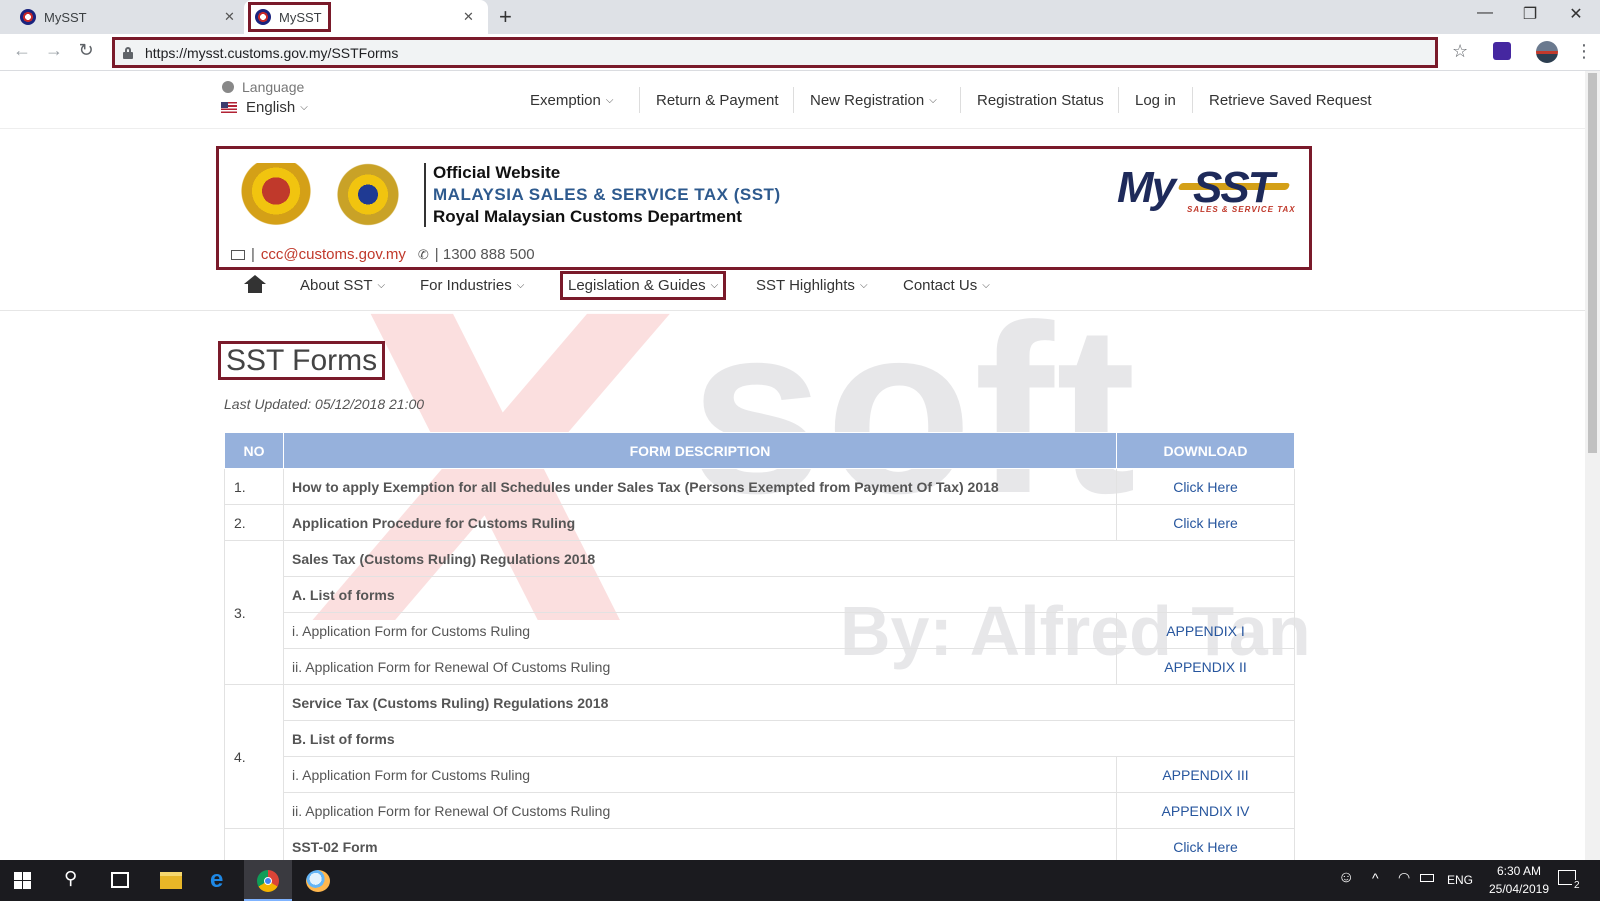 This screenshot has width=1600, height=901. What do you see at coordinates (1485, 13) in the screenshot?
I see `minimize-icon: —` at bounding box center [1485, 13].